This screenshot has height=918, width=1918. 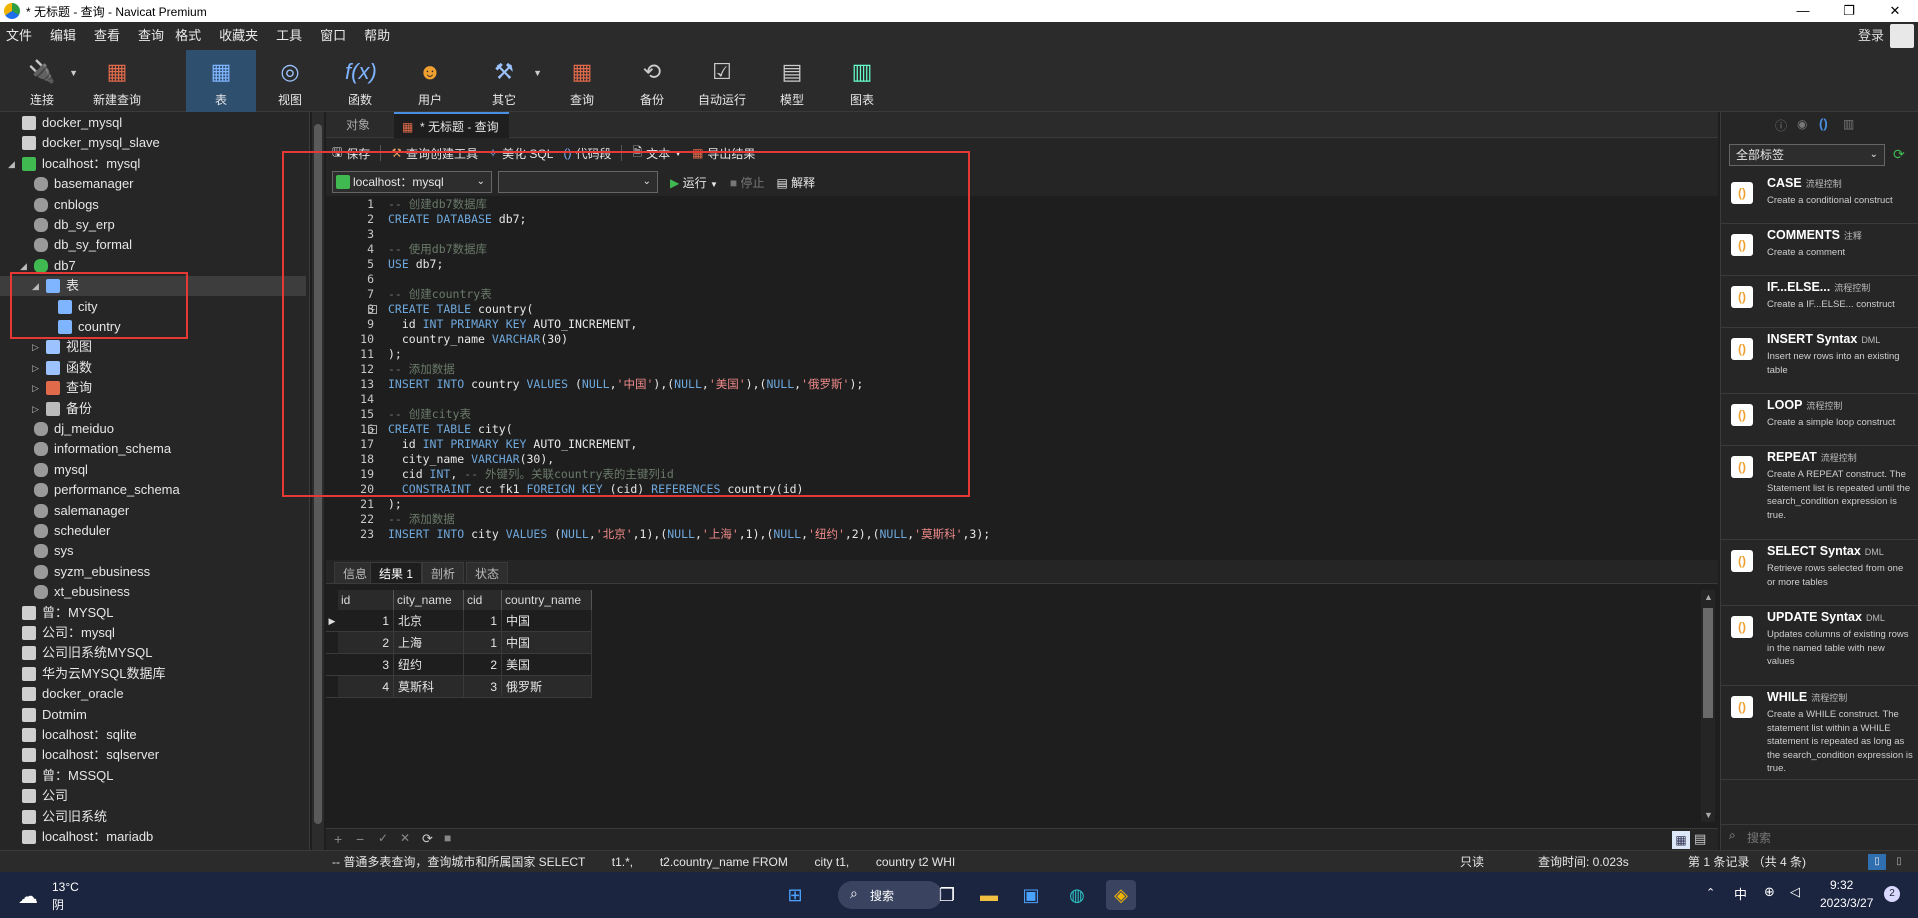 I want to click on stop-icon: ■, so click(x=447, y=838).